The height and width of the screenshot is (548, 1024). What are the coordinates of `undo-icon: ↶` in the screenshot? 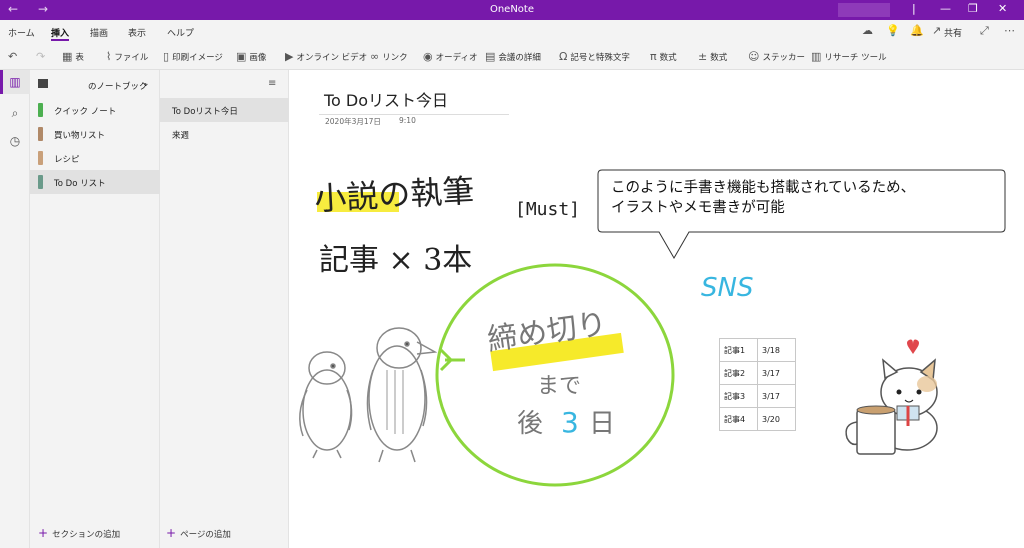 It's located at (14, 56).